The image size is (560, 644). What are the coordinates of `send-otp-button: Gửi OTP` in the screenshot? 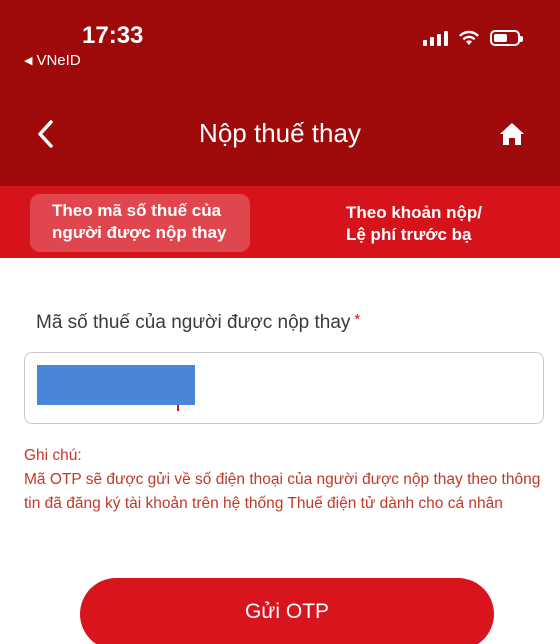 It's located at (287, 611).